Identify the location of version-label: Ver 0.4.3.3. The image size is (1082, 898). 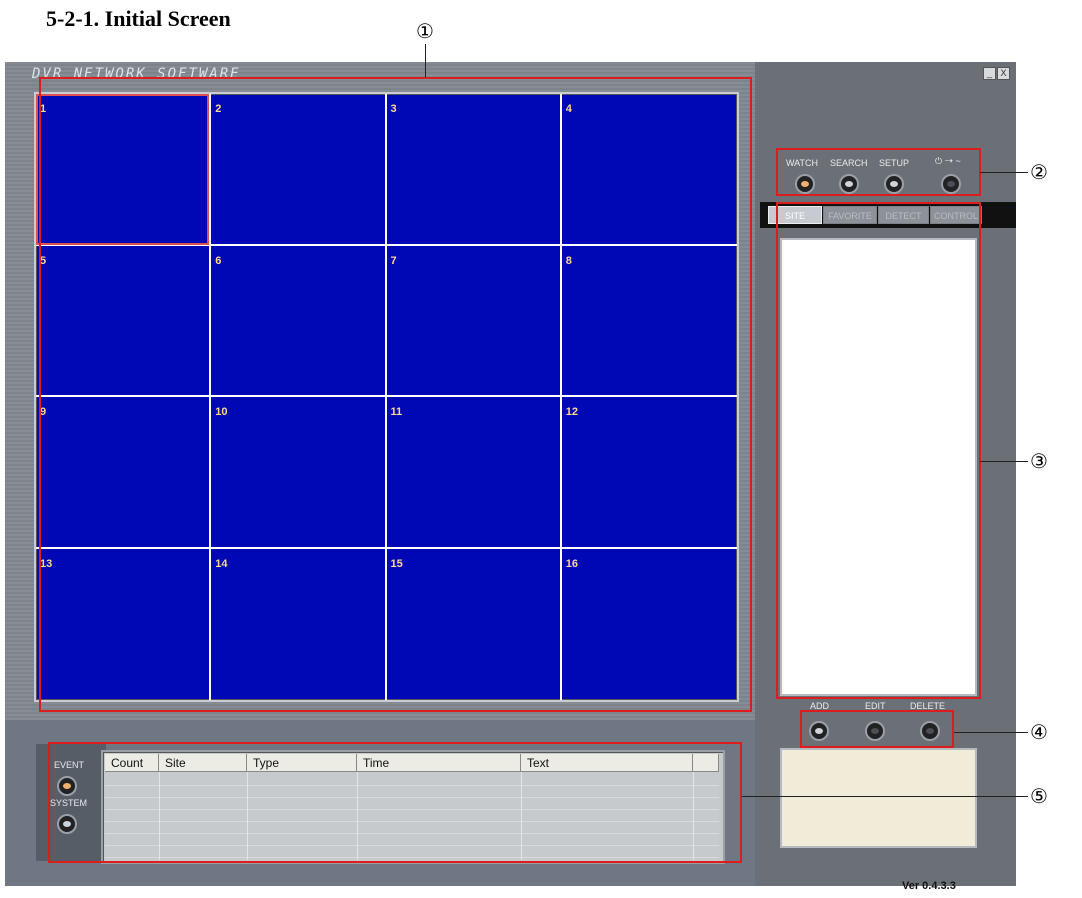
(929, 886).